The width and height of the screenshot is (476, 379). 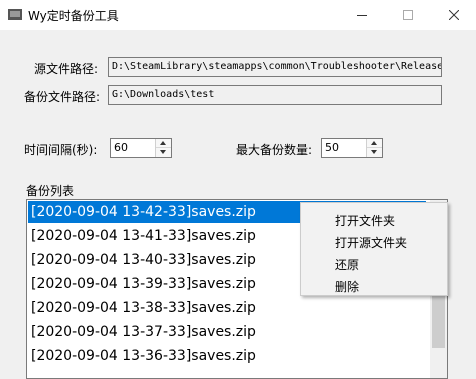 What do you see at coordinates (227, 332) in the screenshot?
I see `list-item: [2020-09-04 13-37-33]saves.zip` at bounding box center [227, 332].